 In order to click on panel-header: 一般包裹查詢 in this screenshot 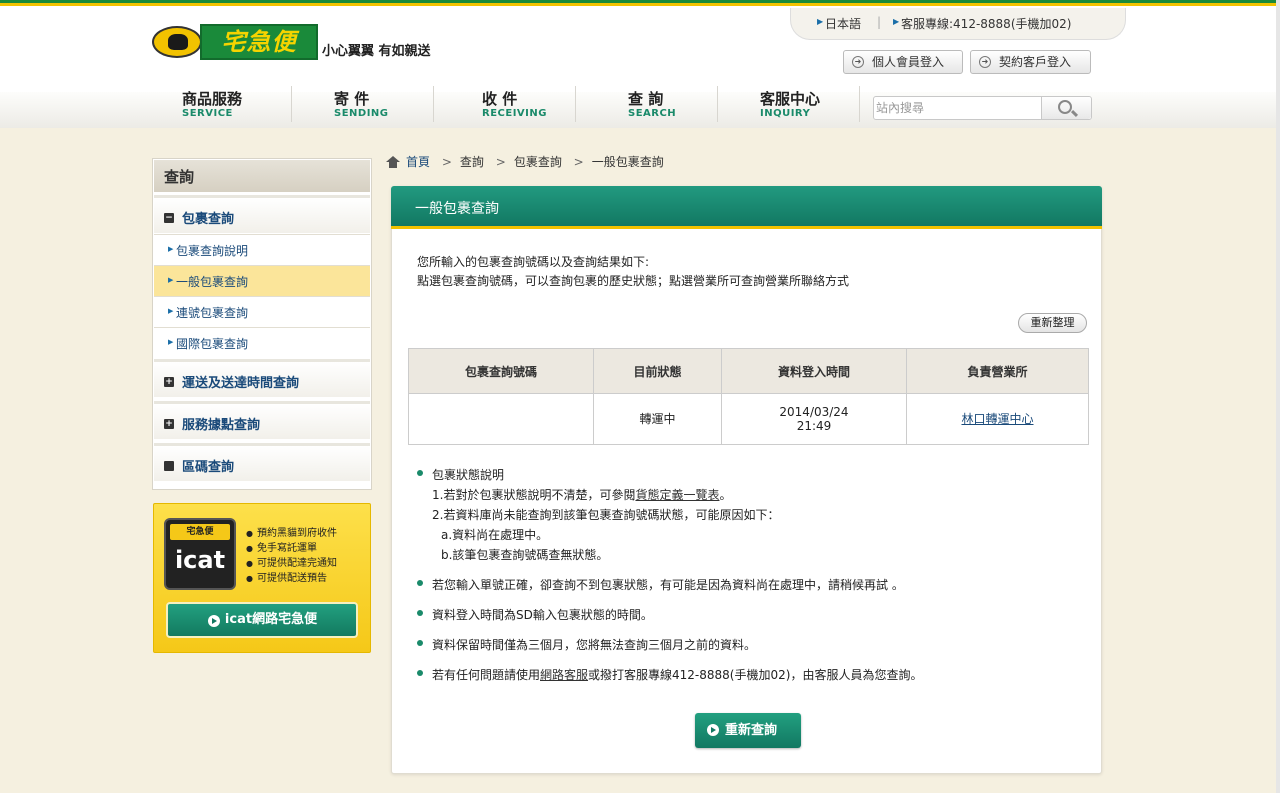, I will do `click(746, 207)`.